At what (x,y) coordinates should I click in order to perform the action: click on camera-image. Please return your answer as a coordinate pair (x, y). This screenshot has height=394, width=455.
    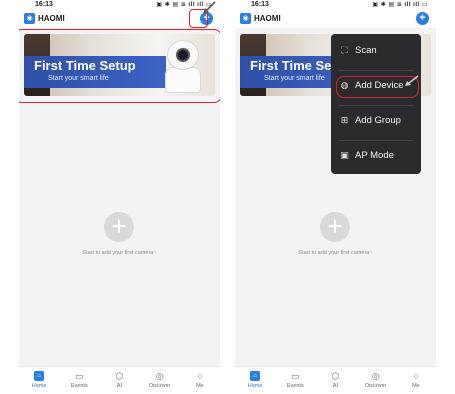
    Looking at the image, I should click on (183, 67).